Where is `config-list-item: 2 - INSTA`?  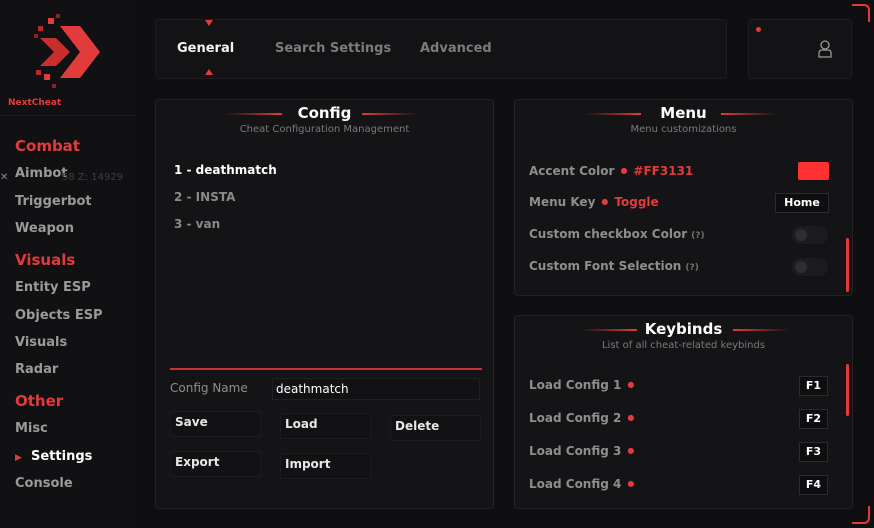
config-list-item: 2 - INSTA is located at coordinates (204, 197).